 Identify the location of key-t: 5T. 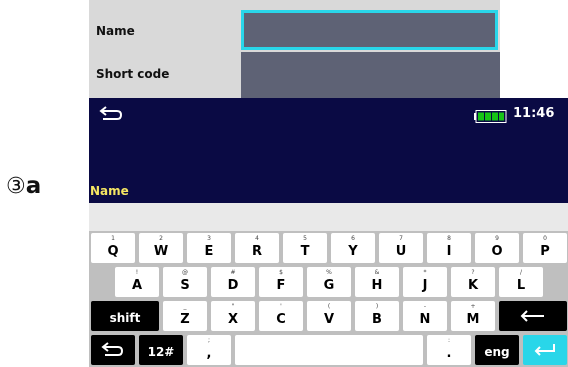
(305, 248).